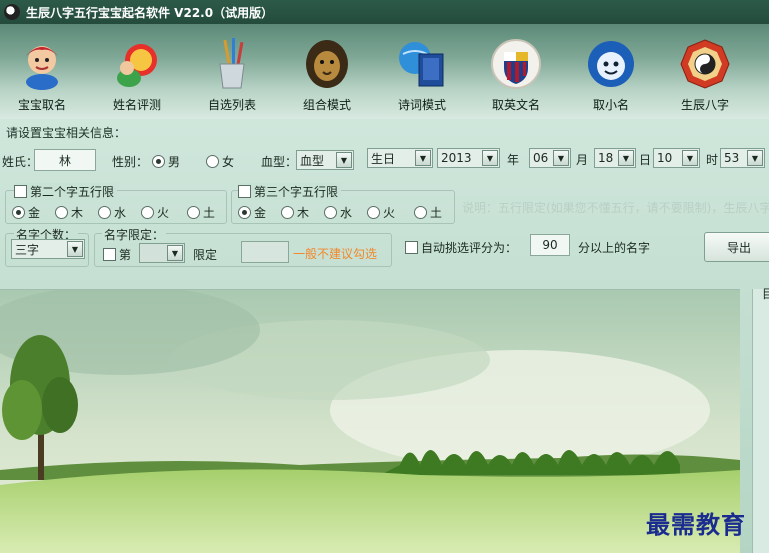 This screenshot has width=769, height=553. I want to click on name-limit-checkbox: 第, so click(117, 254).